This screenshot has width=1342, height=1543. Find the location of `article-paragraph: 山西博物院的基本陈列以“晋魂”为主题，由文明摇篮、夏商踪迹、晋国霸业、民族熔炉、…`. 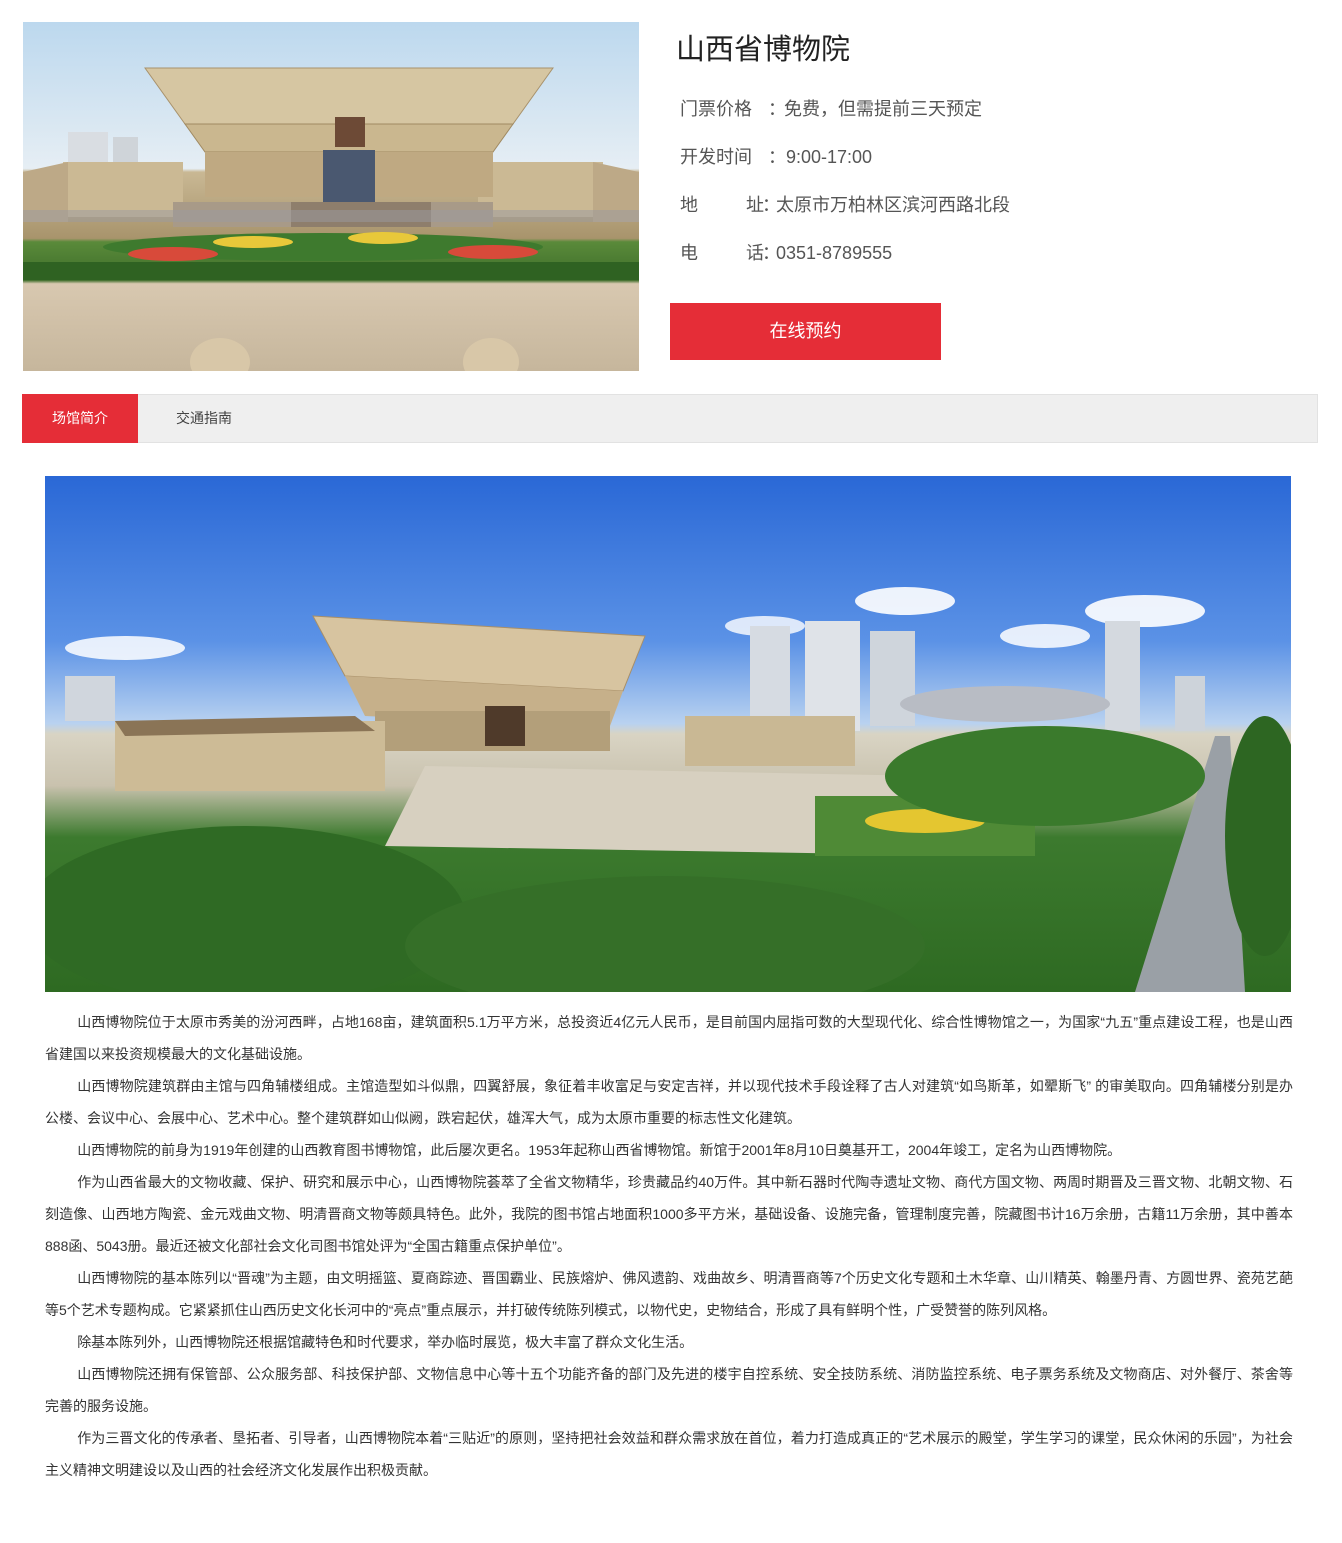

article-paragraph: 山西博物院的基本陈列以“晋魂”为主题，由文明摇篮、夏商踪迹、晋国霸业、民族熔炉、… is located at coordinates (669, 1294).